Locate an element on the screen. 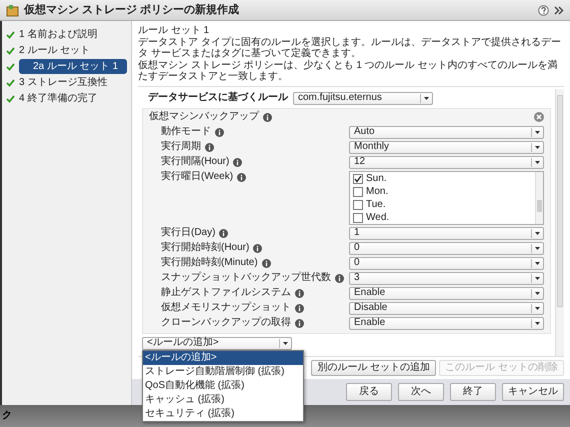 The width and height of the screenshot is (570, 427). rule-label: 実行日(Day) is located at coordinates (188, 233).